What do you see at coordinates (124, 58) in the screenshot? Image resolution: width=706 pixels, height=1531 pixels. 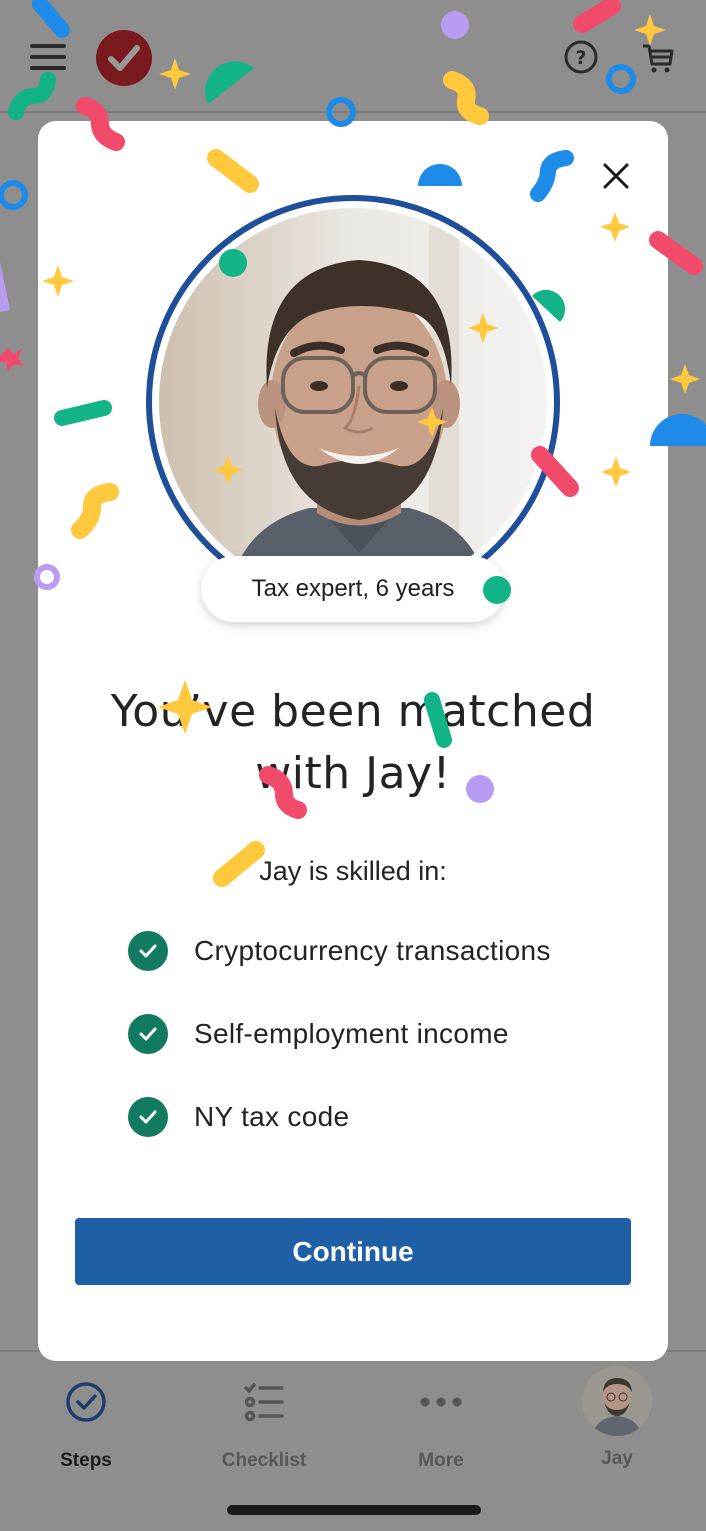 I see `checkmark-logo-icon` at bounding box center [124, 58].